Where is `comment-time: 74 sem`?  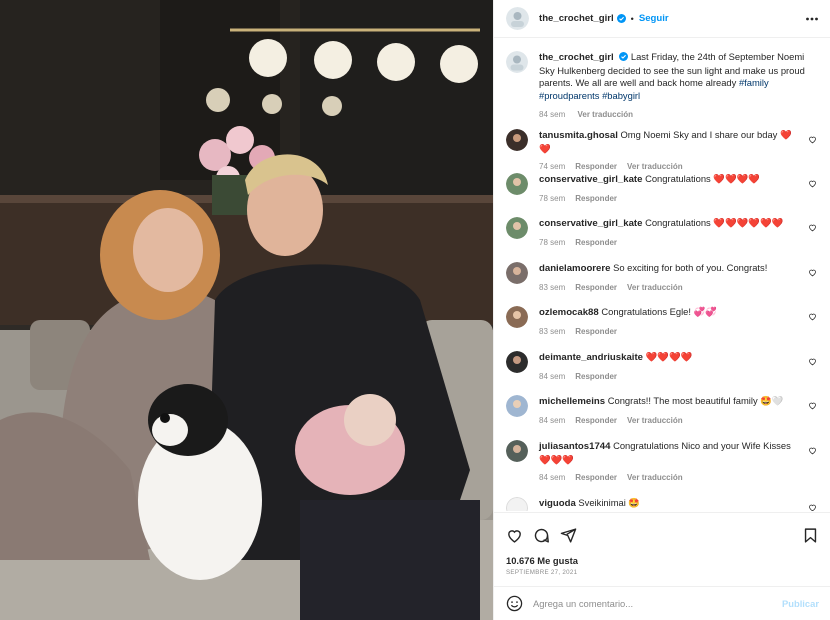
comment-time: 74 sem is located at coordinates (552, 167).